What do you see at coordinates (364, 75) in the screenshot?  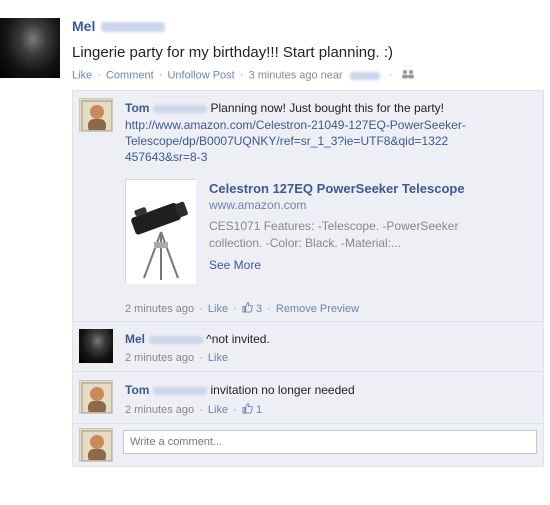 I see `redacted-location` at bounding box center [364, 75].